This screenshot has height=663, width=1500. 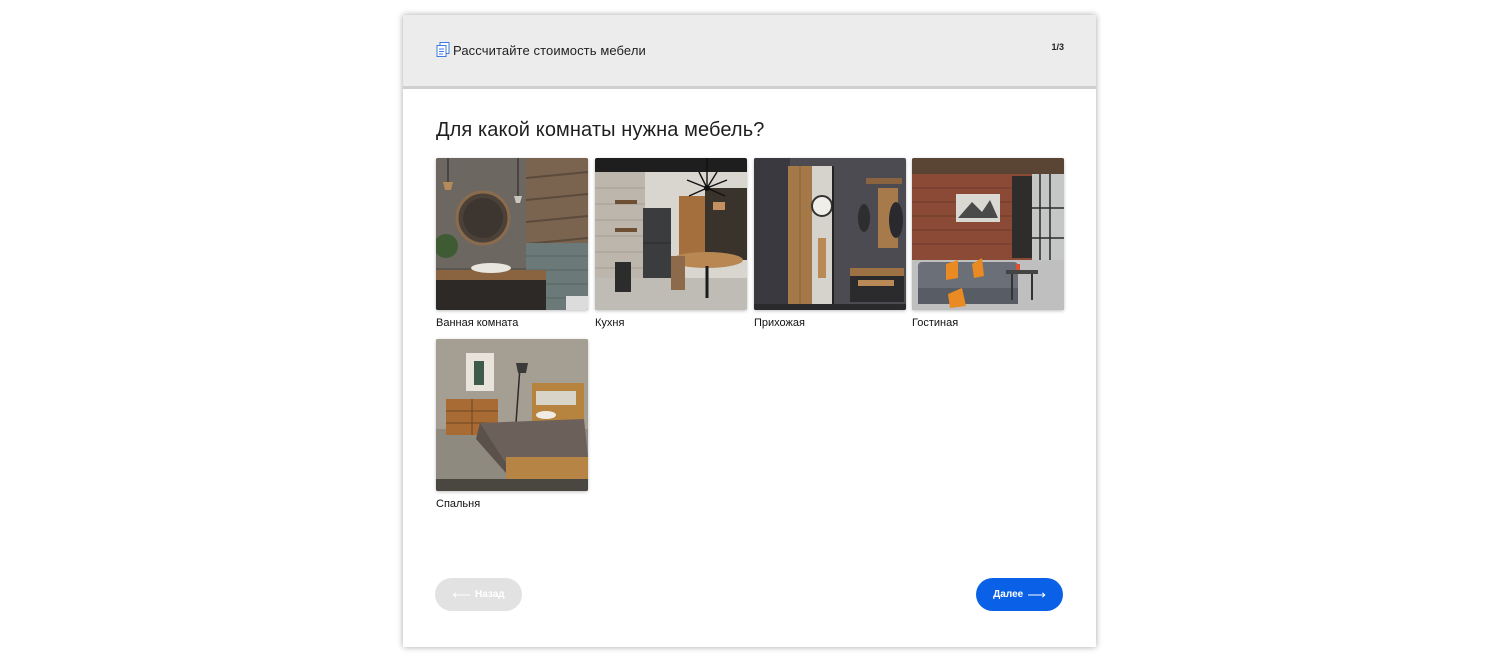 I want to click on back-button-label: Назад, so click(x=489, y=594).